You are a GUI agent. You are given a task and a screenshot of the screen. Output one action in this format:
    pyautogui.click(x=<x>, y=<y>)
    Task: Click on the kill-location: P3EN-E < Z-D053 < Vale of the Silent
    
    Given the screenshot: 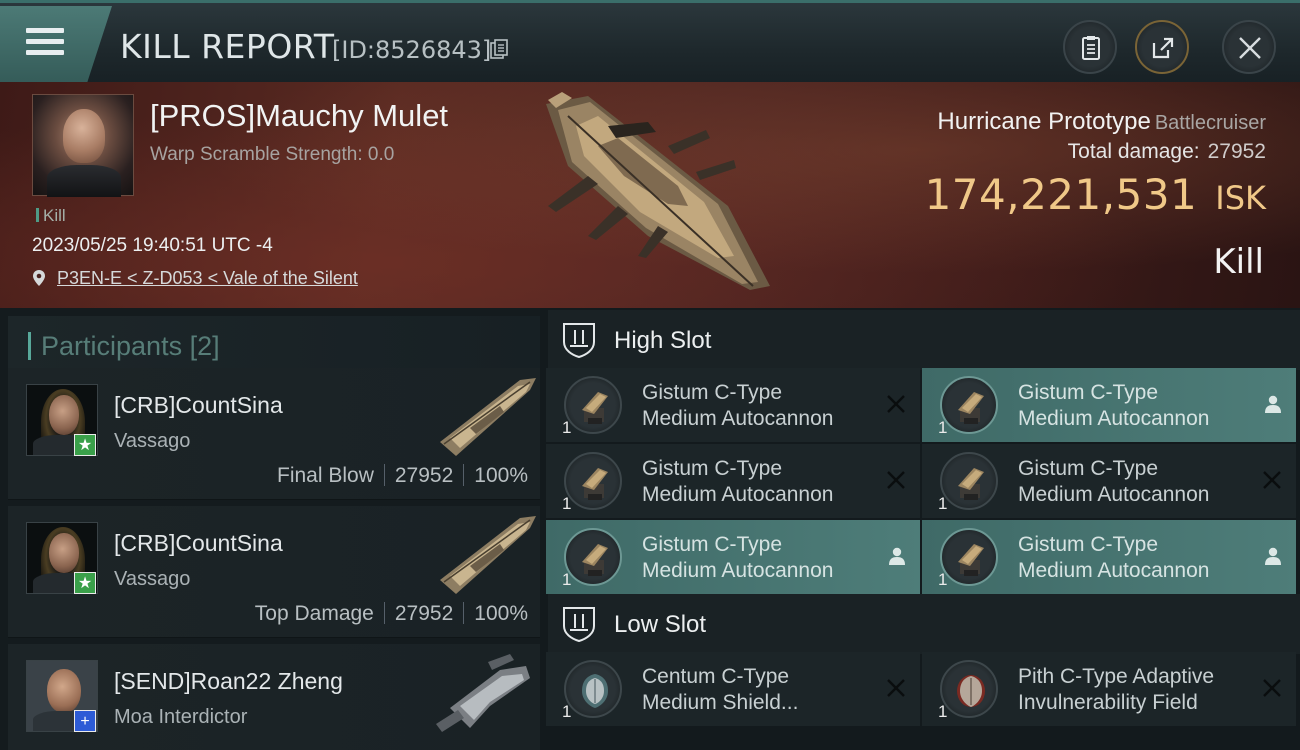 What is the action you would take?
    pyautogui.click(x=195, y=278)
    